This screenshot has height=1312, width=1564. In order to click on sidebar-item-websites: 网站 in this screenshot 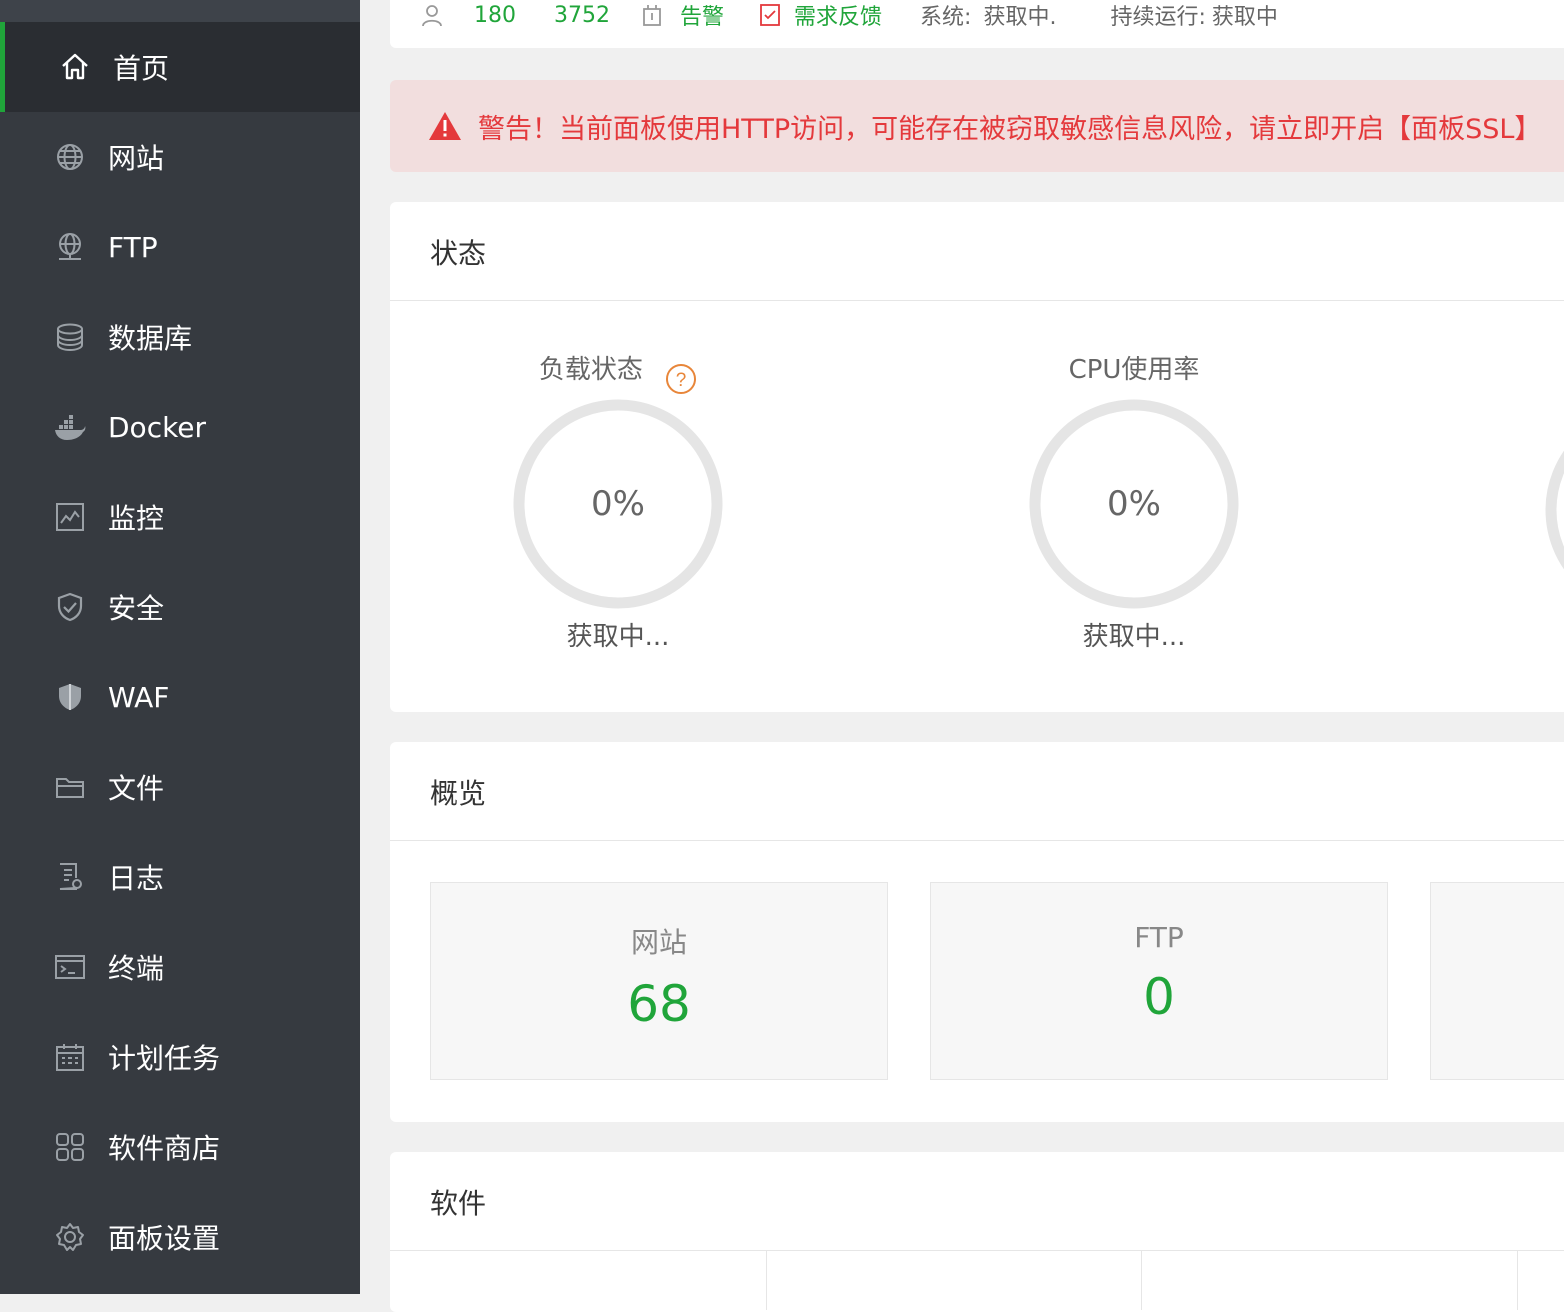, I will do `click(180, 157)`.